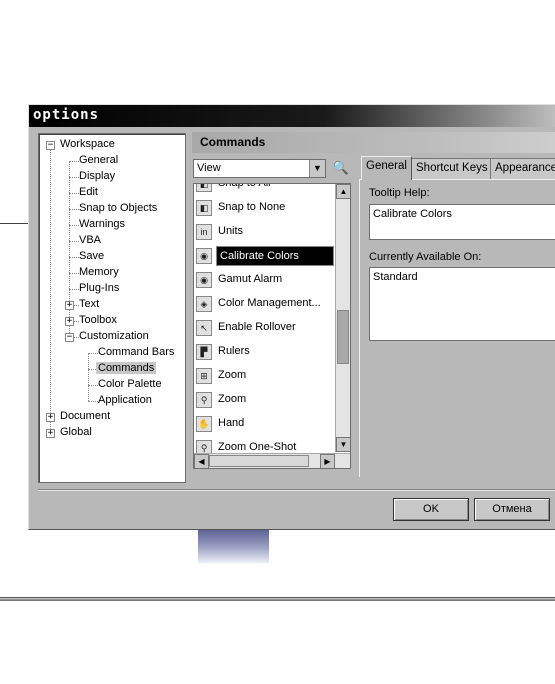 The width and height of the screenshot is (555, 684). What do you see at coordinates (204, 400) in the screenshot?
I see `zoom-icon: ⚲` at bounding box center [204, 400].